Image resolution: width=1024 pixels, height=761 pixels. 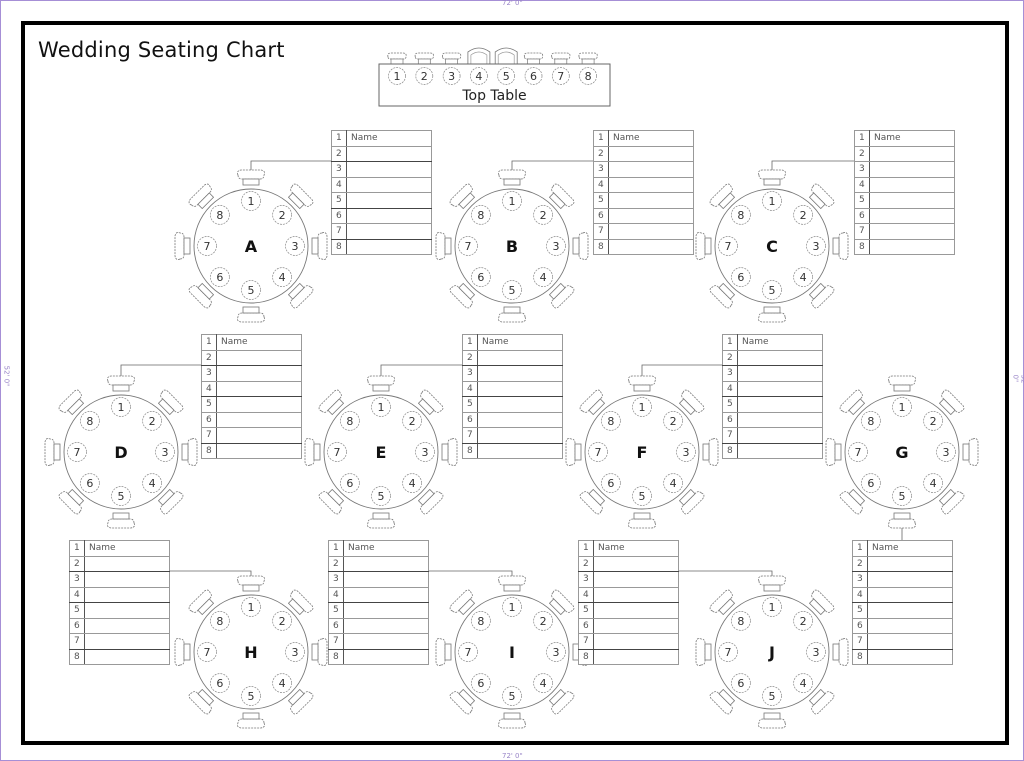 I want to click on round-table-i: 1 2 3 4 5 6 7 8 I, so click(x=512, y=652).